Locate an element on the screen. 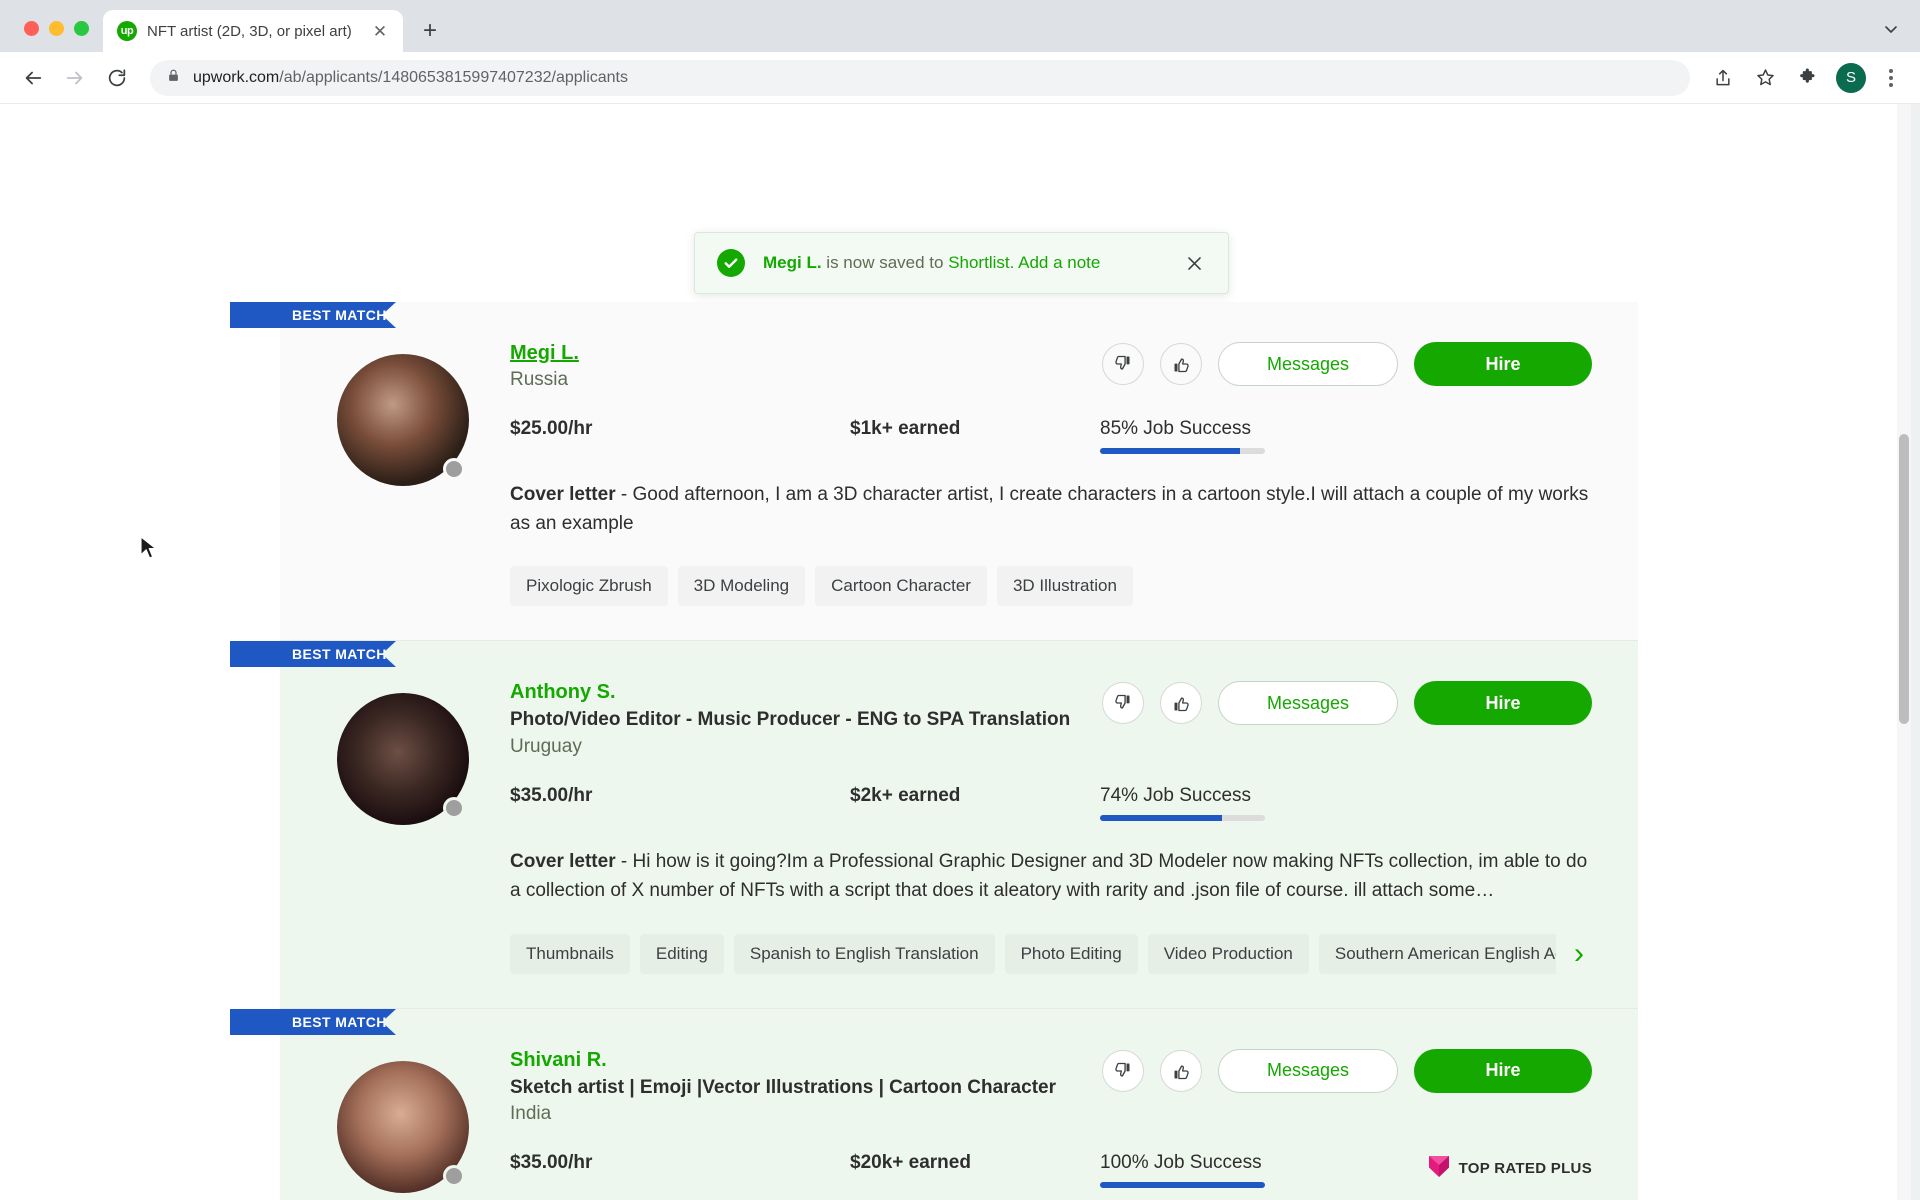 The height and width of the screenshot is (1200, 1920). minimize-window-button is located at coordinates (56, 28).